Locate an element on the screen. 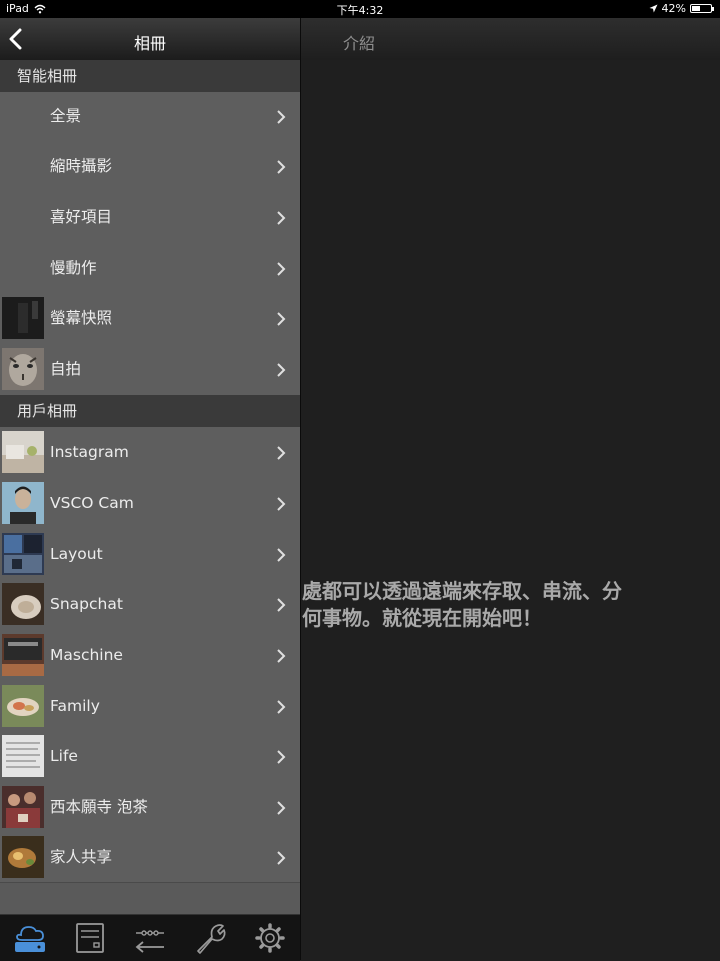 The height and width of the screenshot is (961, 720). album-row-nishi-honganji: 西本願寺 泡茶 is located at coordinates (150, 808).